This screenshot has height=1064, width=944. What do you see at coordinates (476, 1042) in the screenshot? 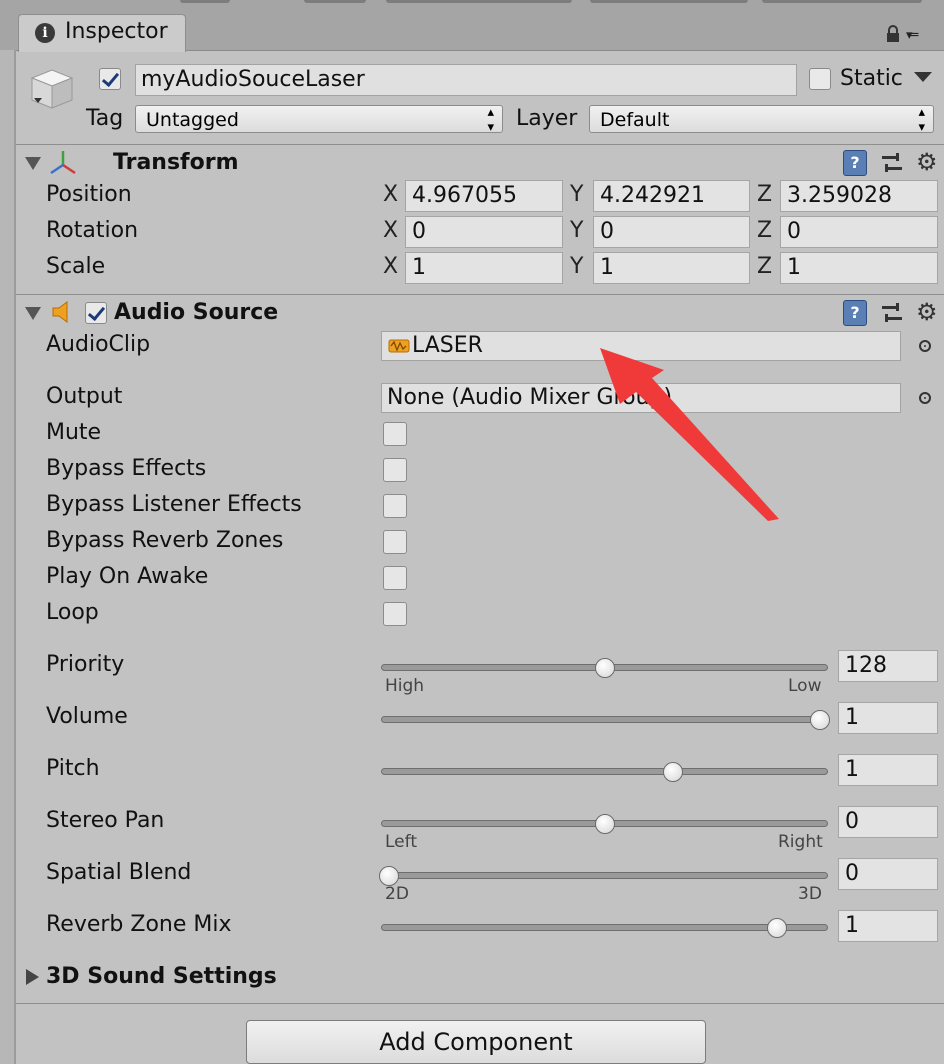
I see `add-component-button: Add Component` at bounding box center [476, 1042].